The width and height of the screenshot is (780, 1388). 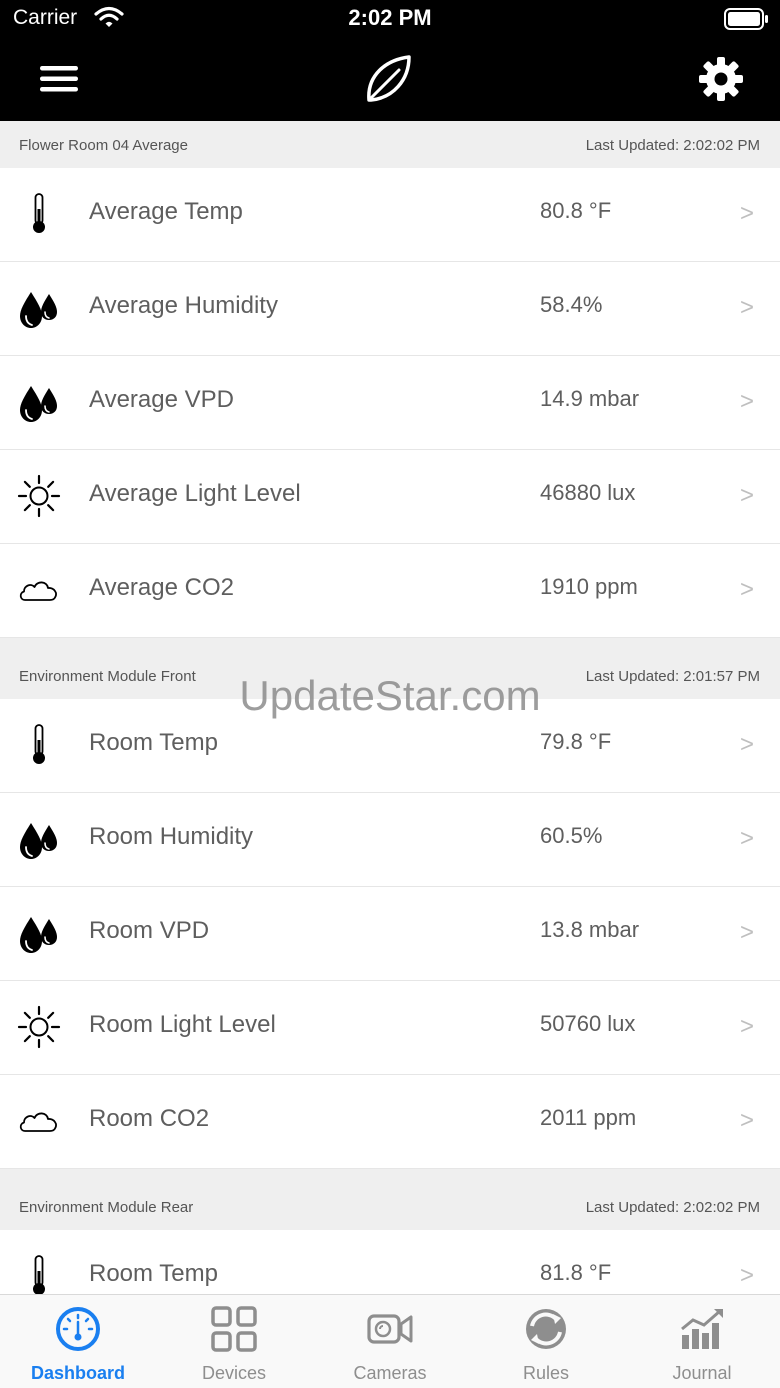 I want to click on tab-label: Devices, so click(x=234, y=1373).